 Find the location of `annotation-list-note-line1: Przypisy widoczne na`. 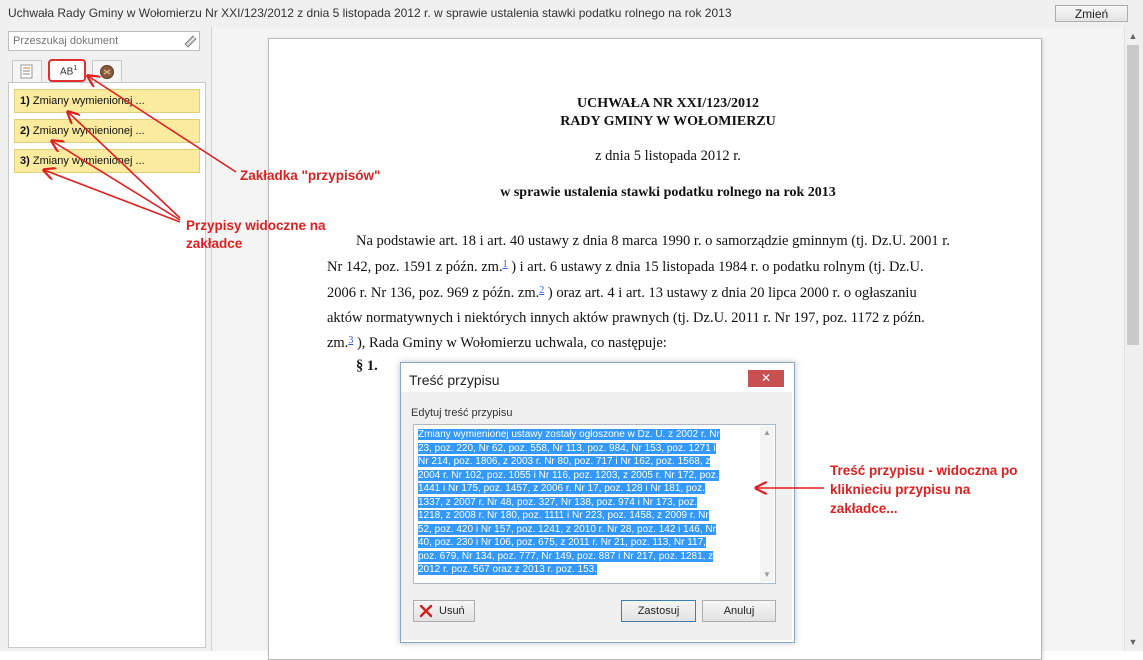

annotation-list-note-line1: Przypisy widoczne na is located at coordinates (256, 225).